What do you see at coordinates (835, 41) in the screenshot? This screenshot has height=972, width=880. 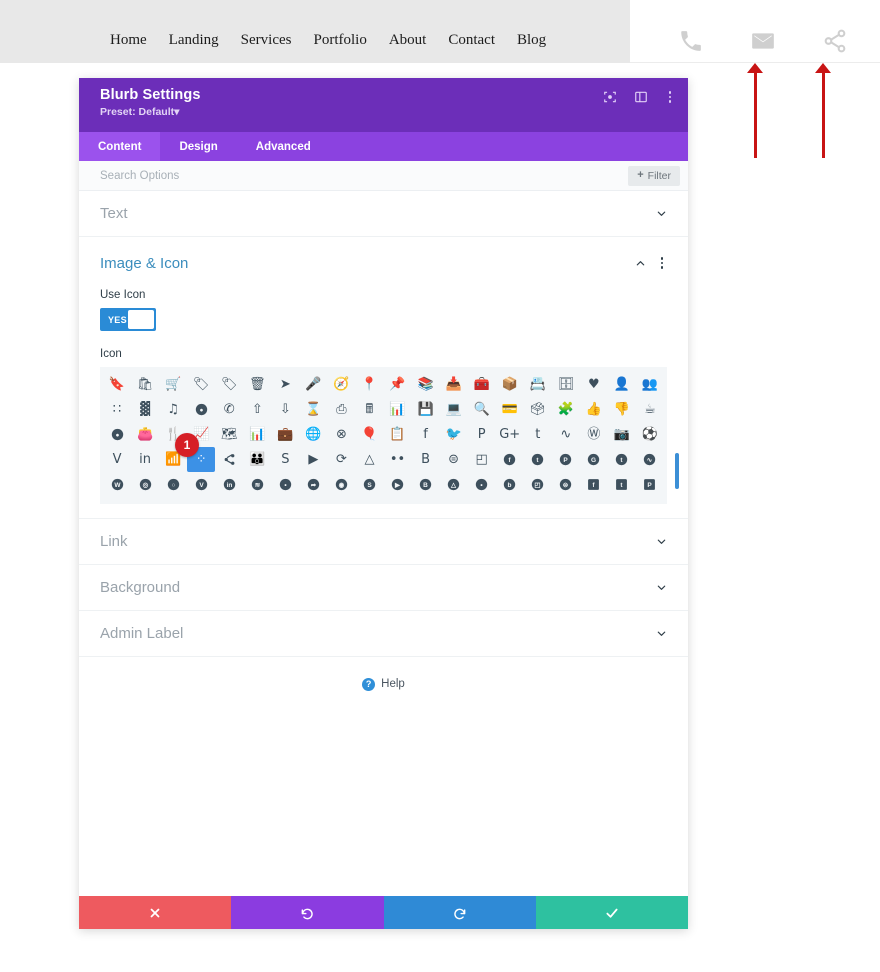 I see `share-icon` at bounding box center [835, 41].